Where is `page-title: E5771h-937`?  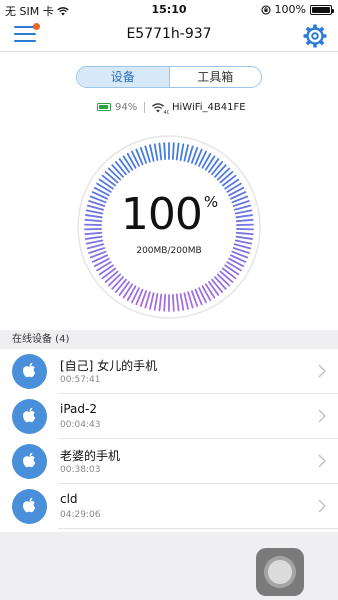
page-title: E5771h-937 is located at coordinates (169, 34).